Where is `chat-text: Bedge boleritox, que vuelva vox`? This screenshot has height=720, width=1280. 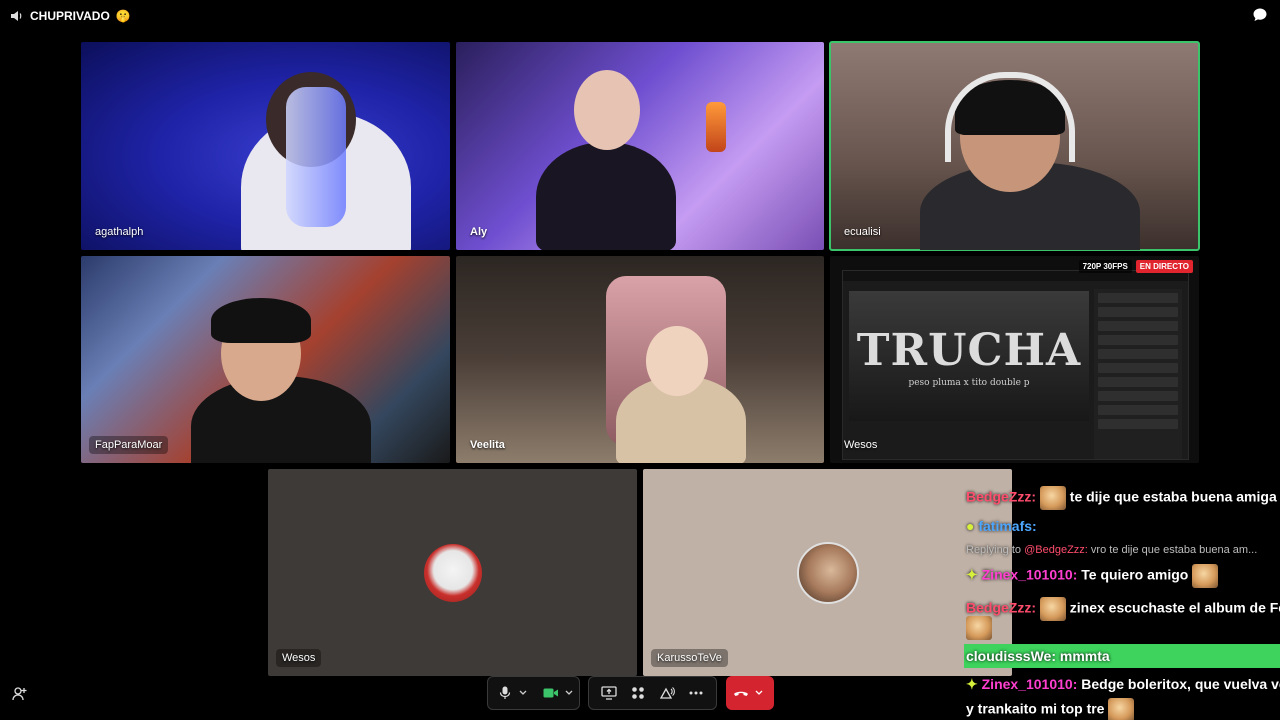
chat-text: Bedge boleritox, que vuelva vox is located at coordinates (1180, 684).